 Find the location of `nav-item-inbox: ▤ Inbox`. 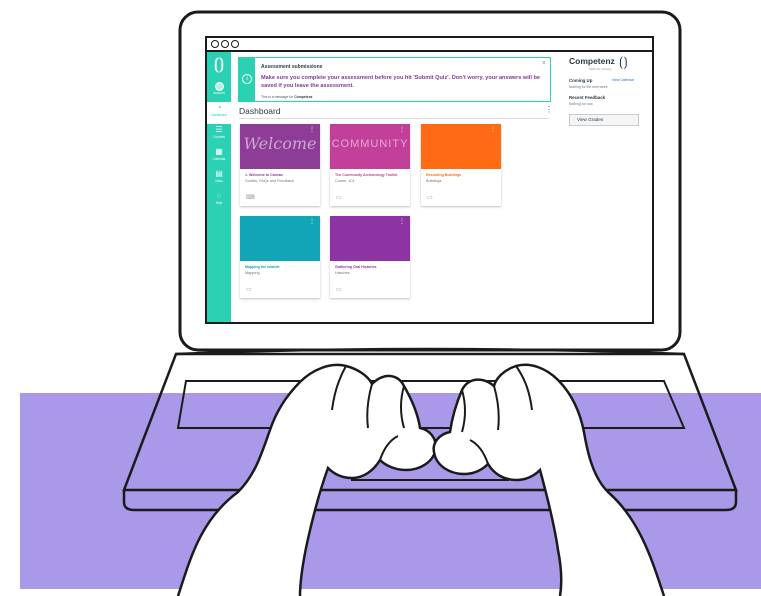

nav-item-inbox: ▤ Inbox is located at coordinates (219, 179).